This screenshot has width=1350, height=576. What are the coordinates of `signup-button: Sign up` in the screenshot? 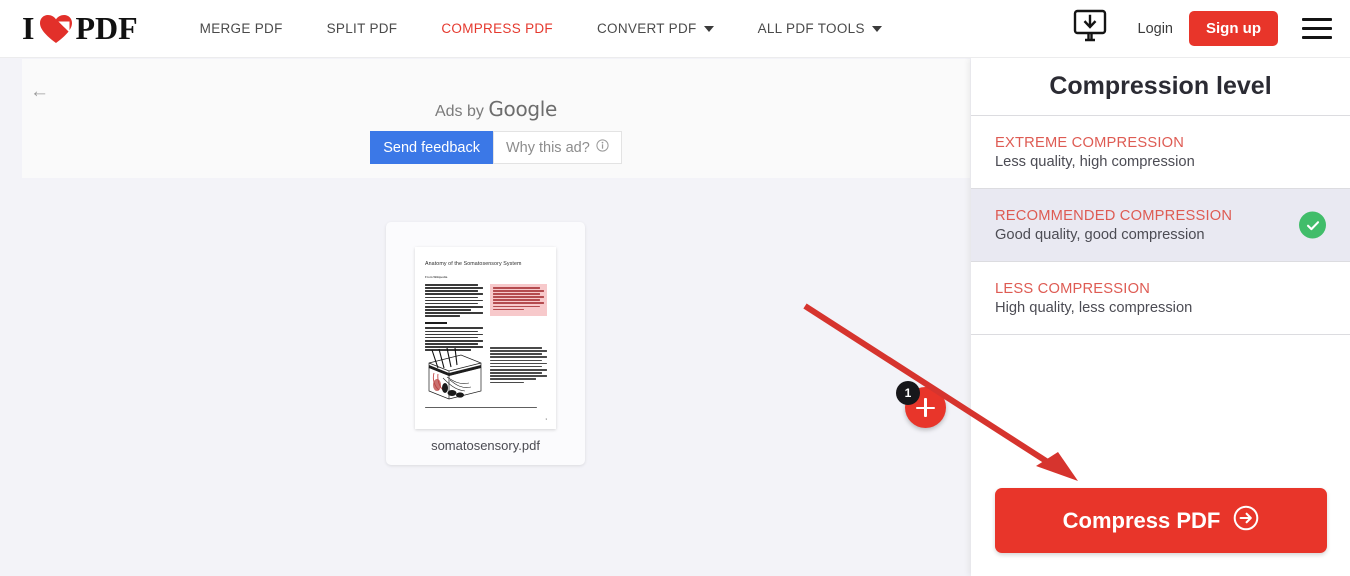 It's located at (1233, 28).